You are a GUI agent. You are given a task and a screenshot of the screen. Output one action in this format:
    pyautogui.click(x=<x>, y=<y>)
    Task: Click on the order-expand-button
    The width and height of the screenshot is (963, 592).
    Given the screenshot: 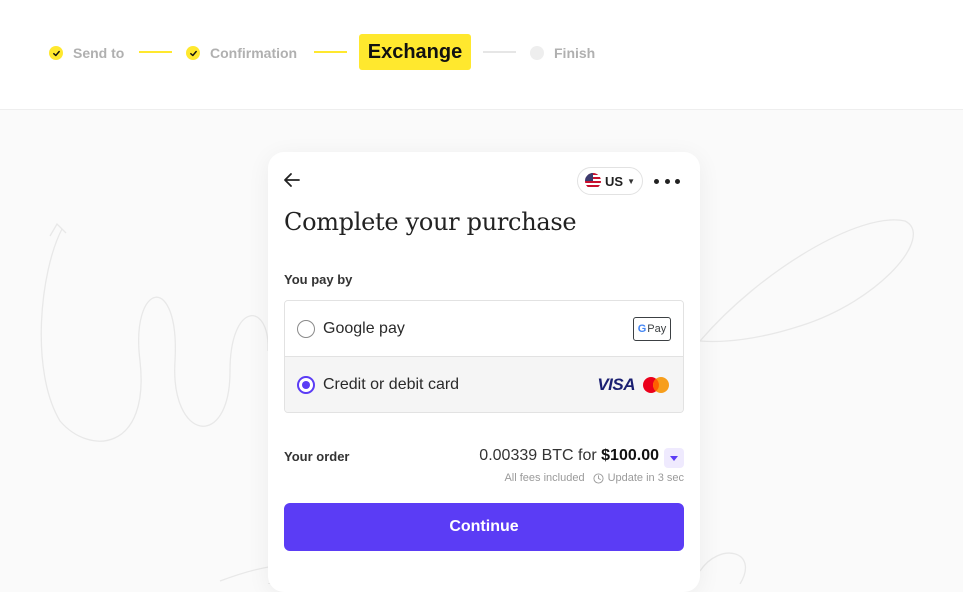 What is the action you would take?
    pyautogui.click(x=674, y=458)
    